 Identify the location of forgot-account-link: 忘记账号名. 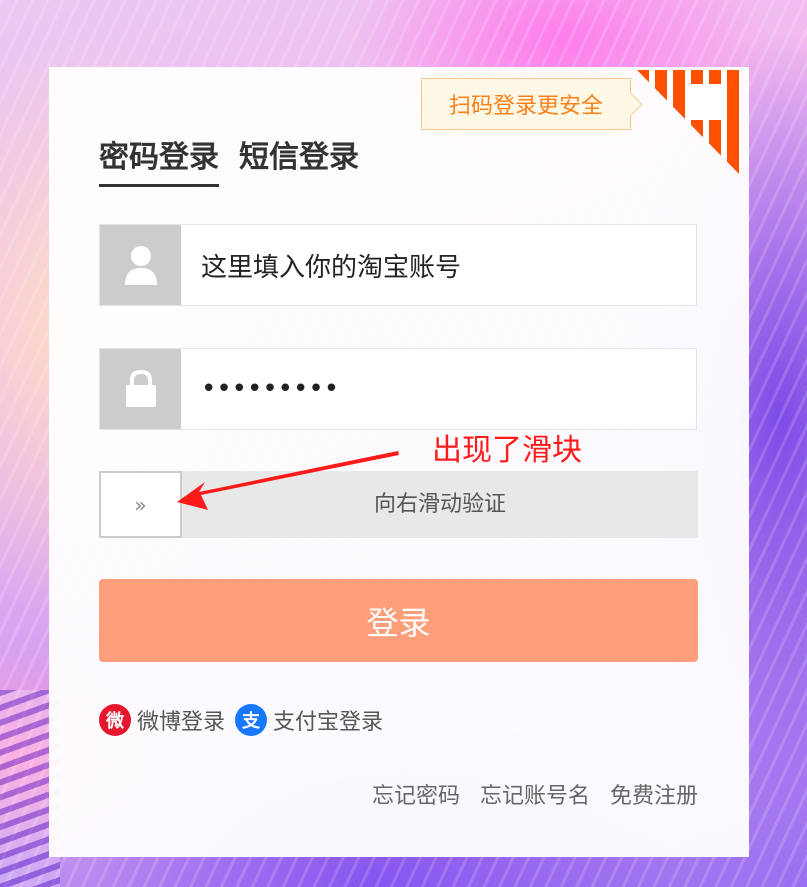
(535, 794).